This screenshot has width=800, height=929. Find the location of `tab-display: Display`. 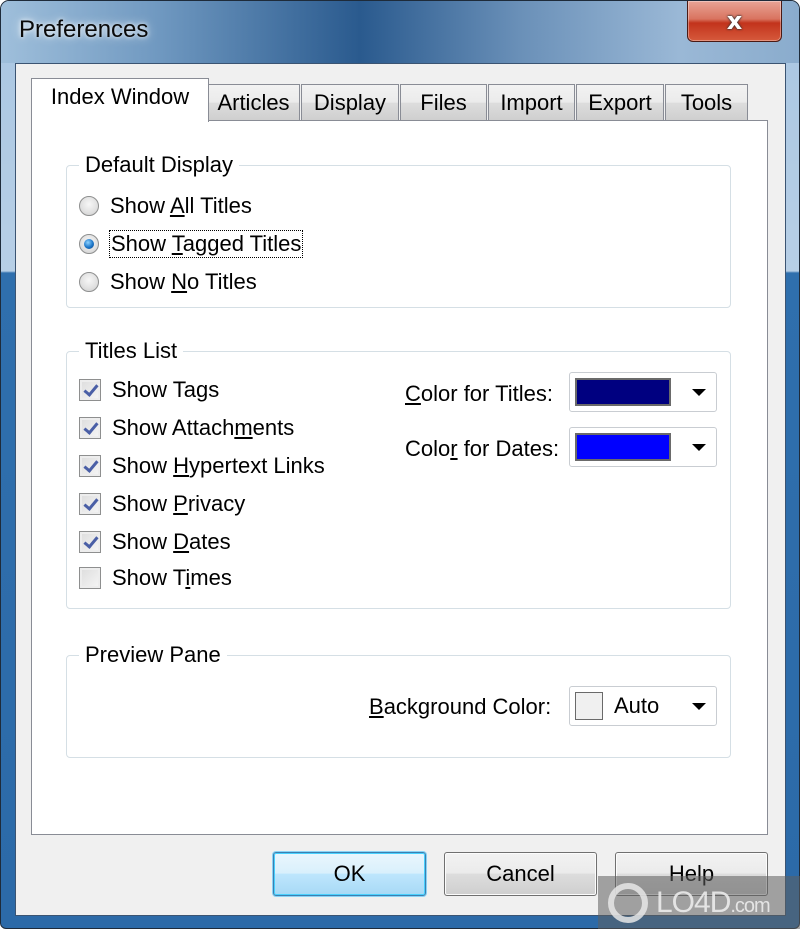

tab-display: Display is located at coordinates (350, 102).